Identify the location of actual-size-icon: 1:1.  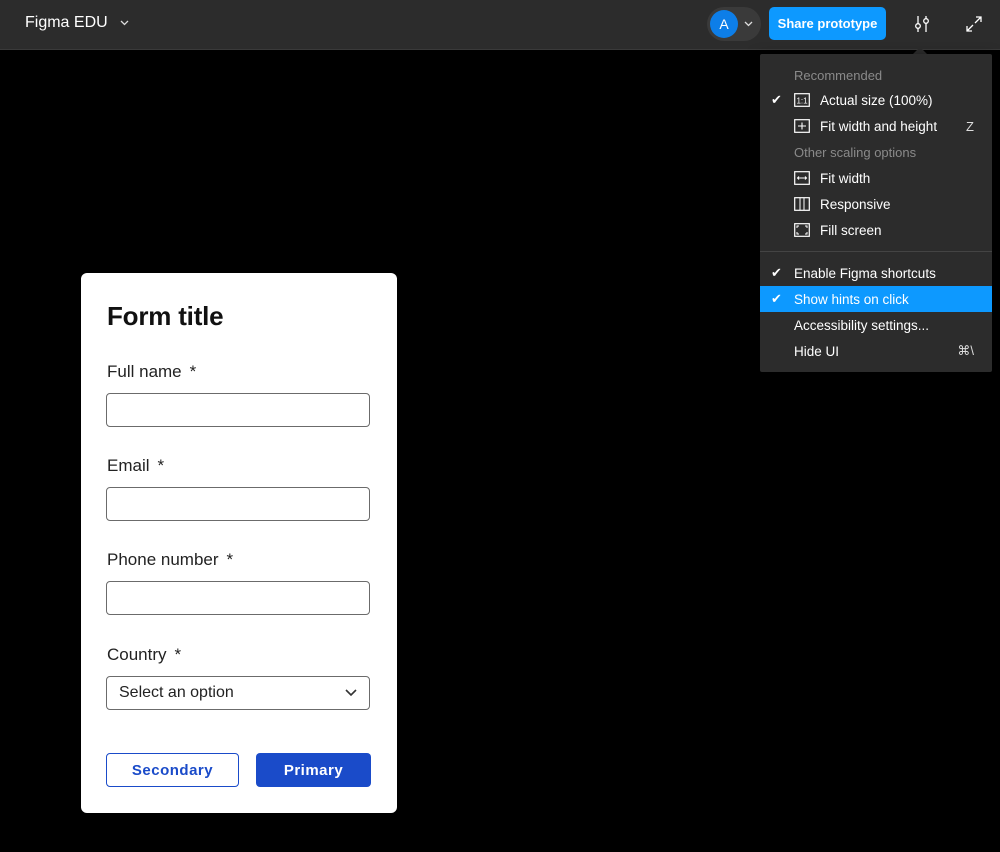
(802, 100).